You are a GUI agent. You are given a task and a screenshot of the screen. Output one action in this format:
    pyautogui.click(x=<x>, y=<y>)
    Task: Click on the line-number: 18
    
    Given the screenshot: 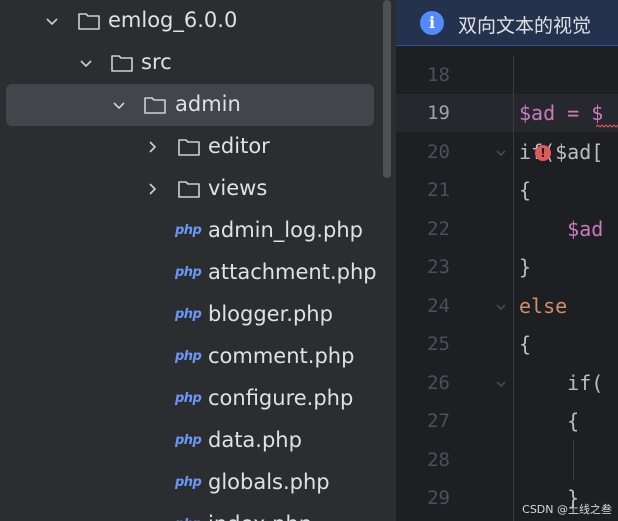 What is the action you would take?
    pyautogui.click(x=438, y=75)
    